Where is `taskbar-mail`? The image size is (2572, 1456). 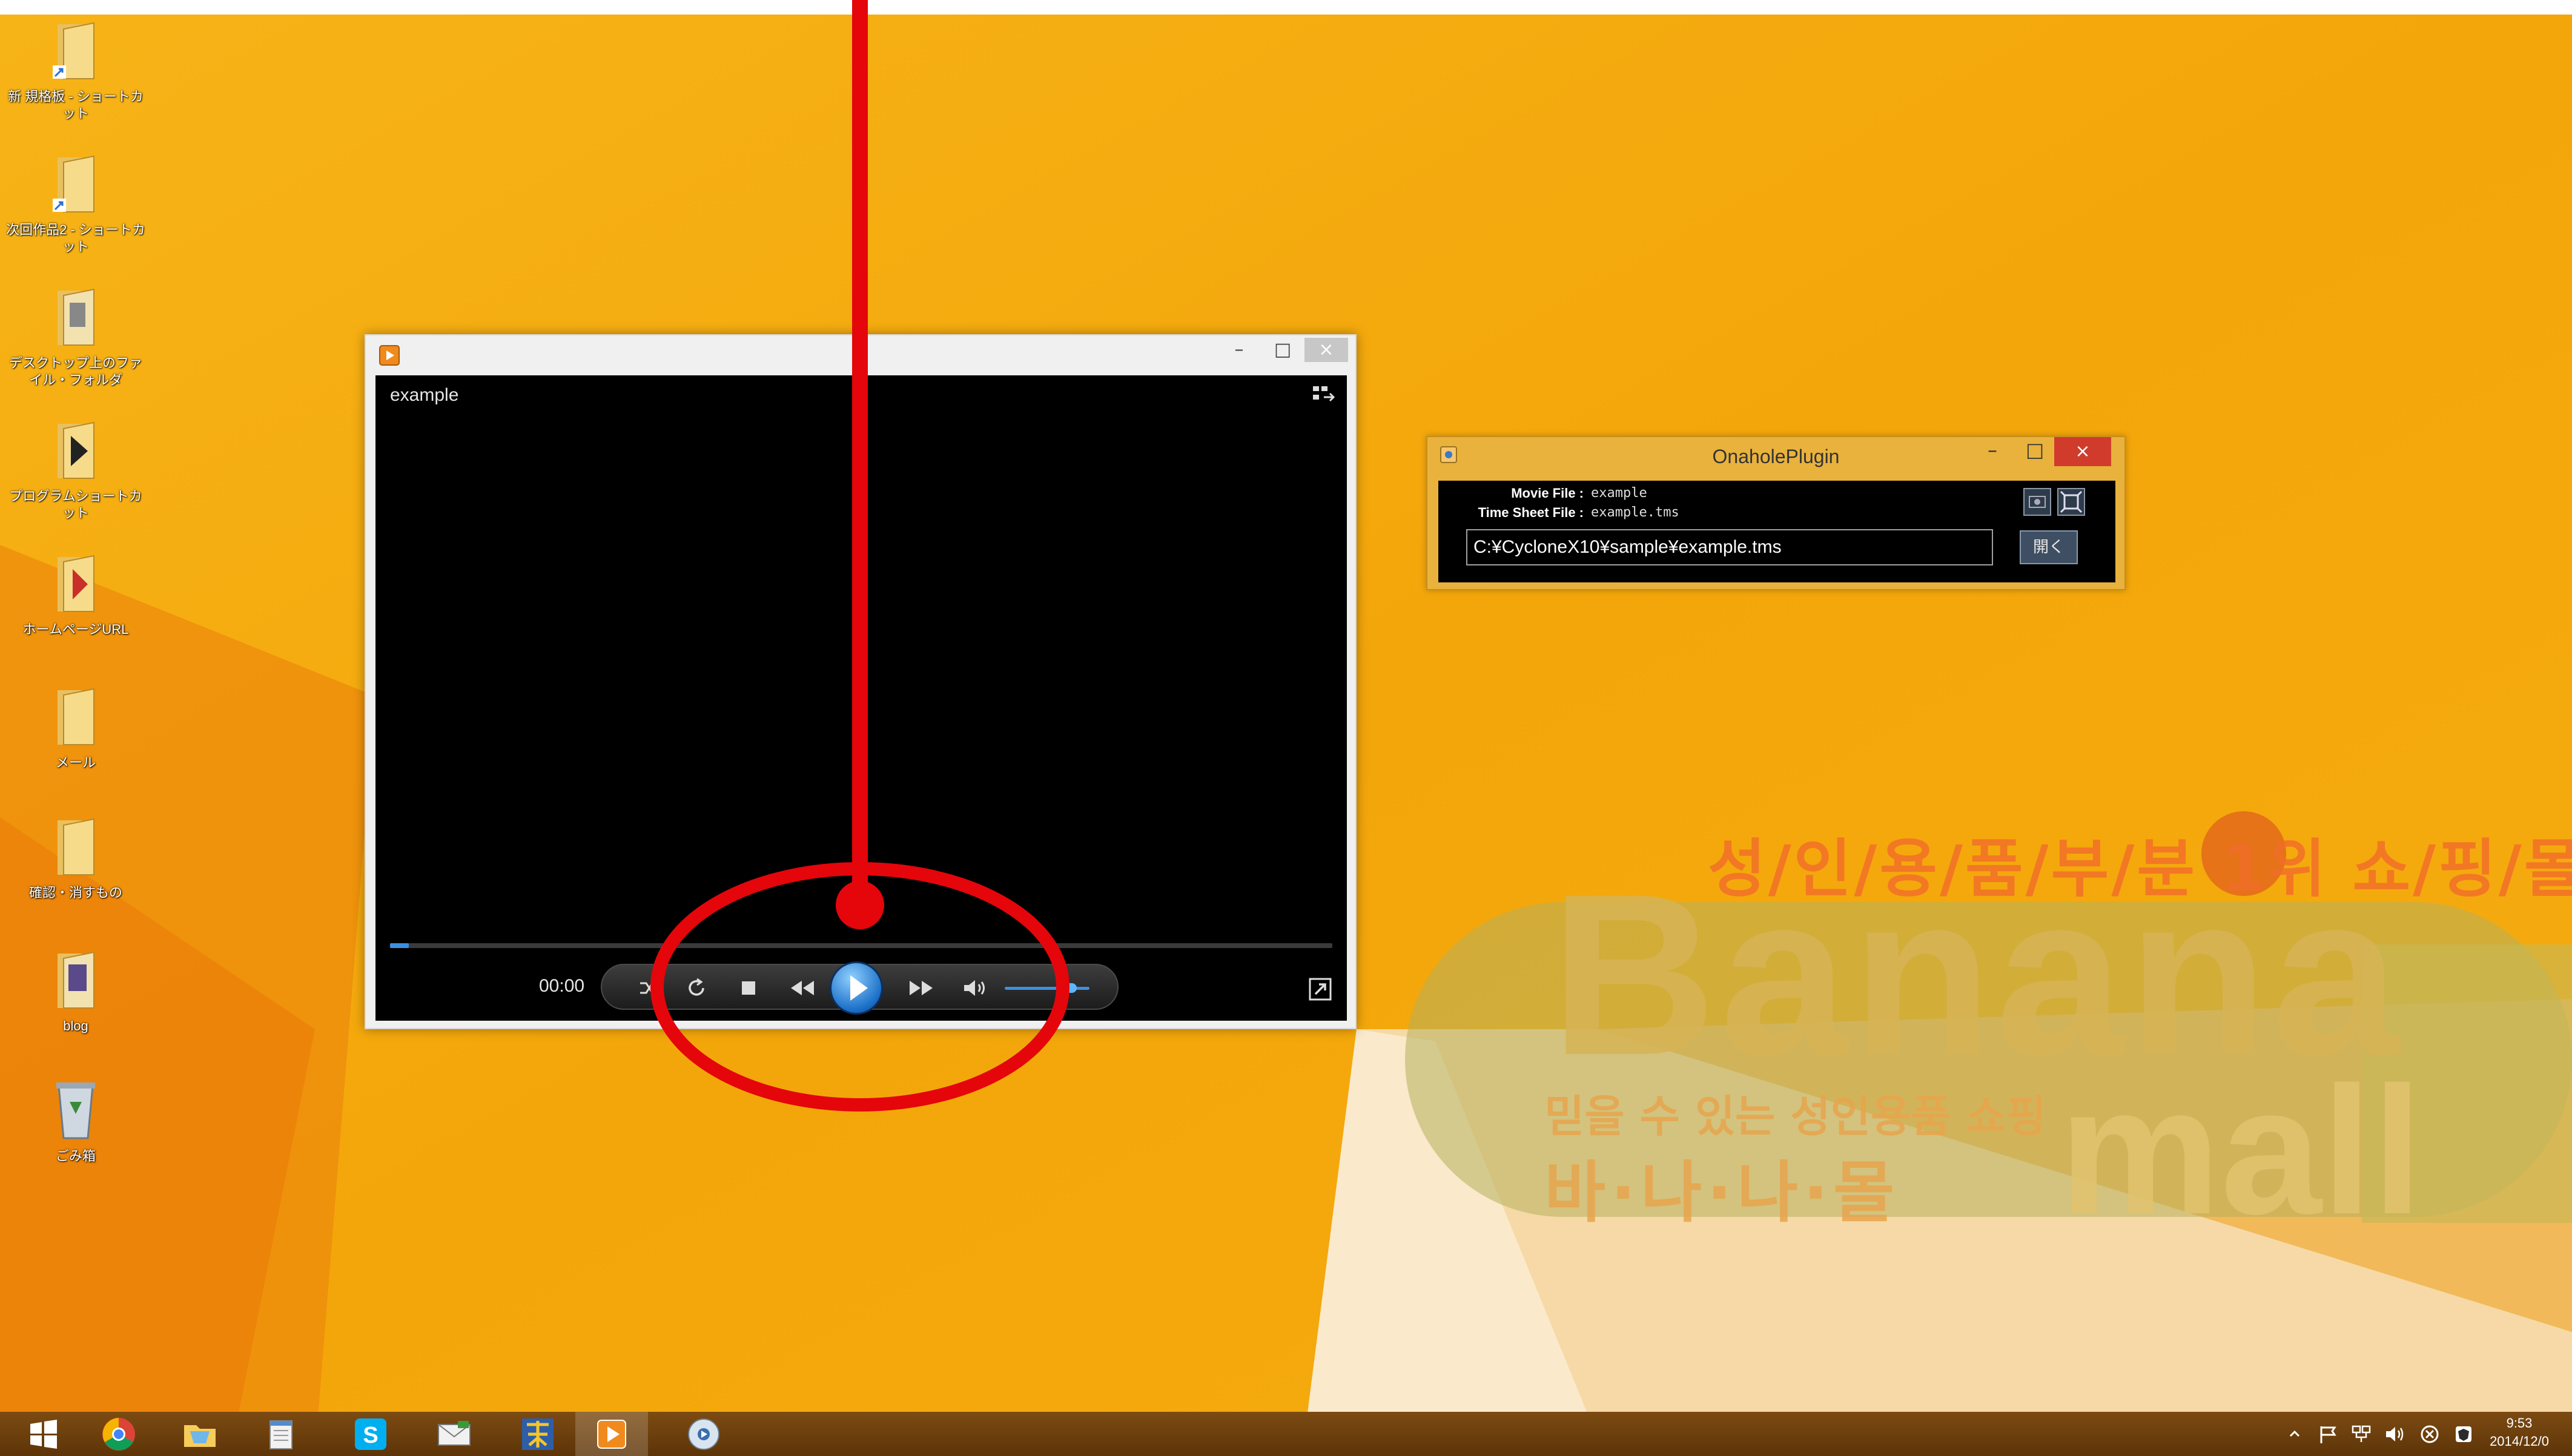
taskbar-mail is located at coordinates (455, 1434).